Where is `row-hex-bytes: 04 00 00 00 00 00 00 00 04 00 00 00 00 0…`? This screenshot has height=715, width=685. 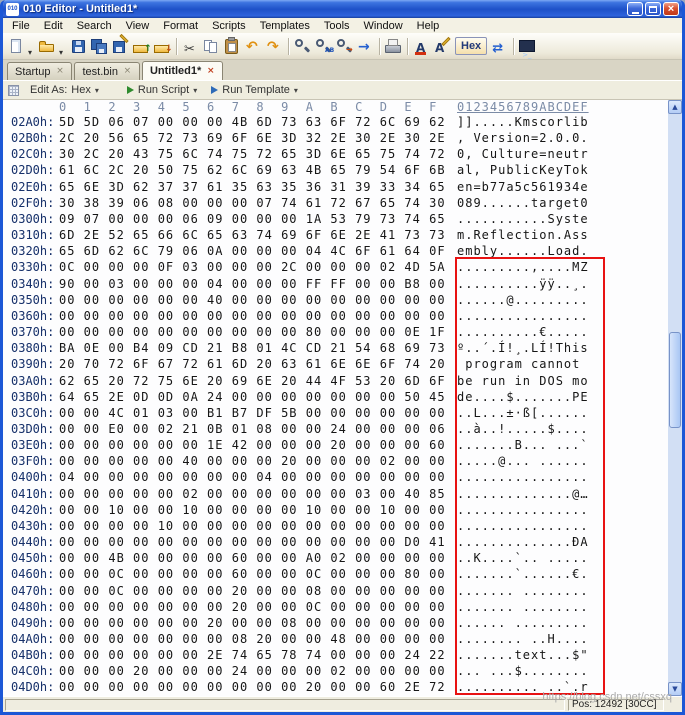 row-hex-bytes: 04 00 00 00 00 00 00 00 04 00 00 00 00 0… is located at coordinates (258, 477).